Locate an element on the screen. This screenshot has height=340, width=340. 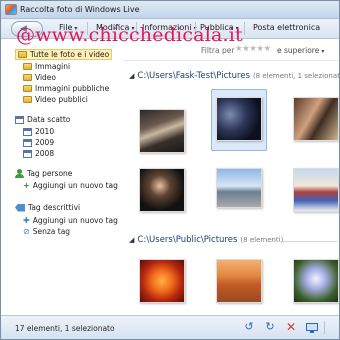
person-icon is located at coordinates (19, 173).